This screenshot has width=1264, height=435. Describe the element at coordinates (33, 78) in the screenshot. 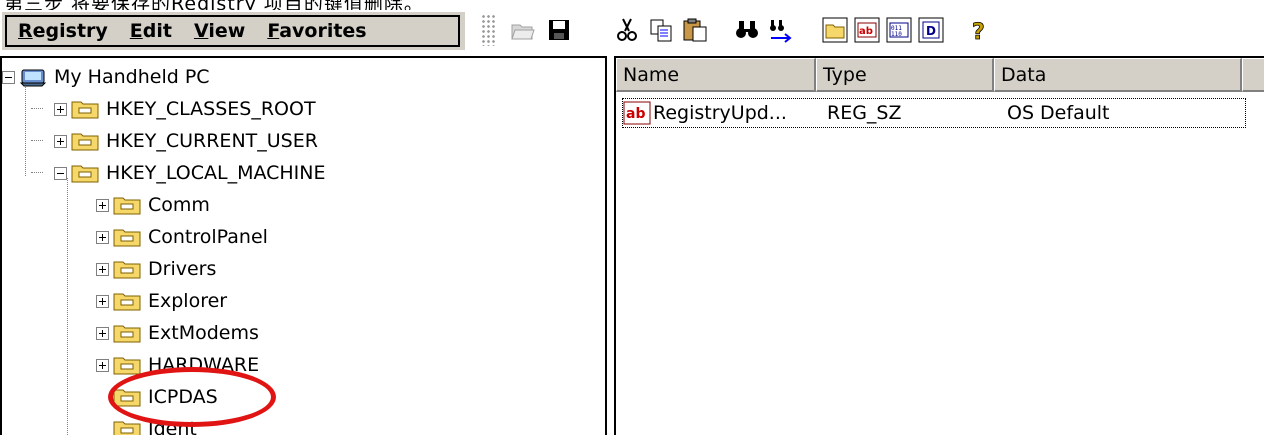

I see `handheld-pc-icon` at that location.